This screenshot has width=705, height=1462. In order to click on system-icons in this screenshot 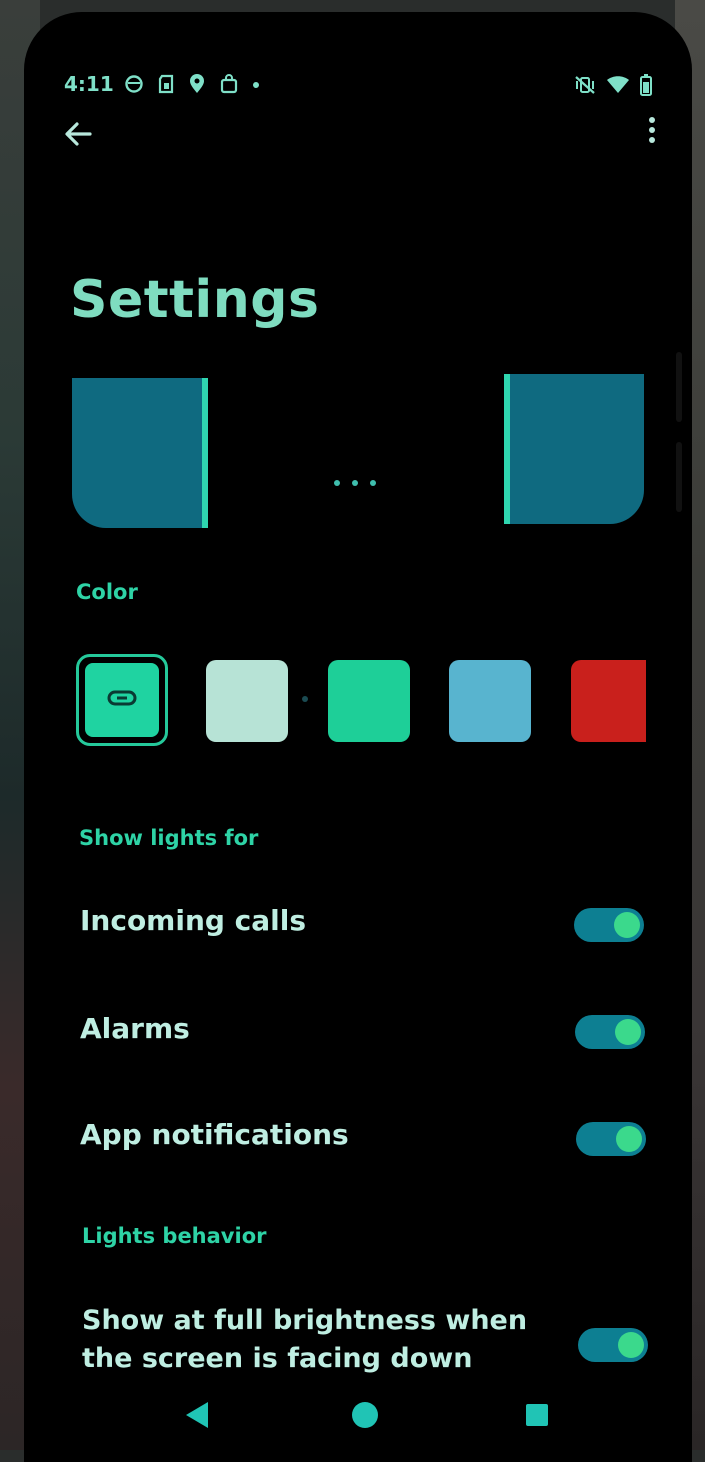, I will do `click(613, 85)`.